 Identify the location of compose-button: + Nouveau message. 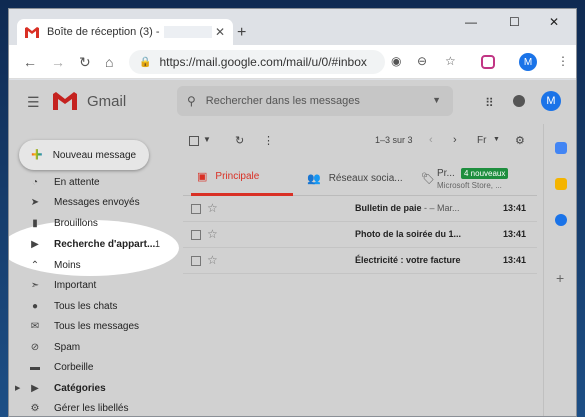
(84, 155).